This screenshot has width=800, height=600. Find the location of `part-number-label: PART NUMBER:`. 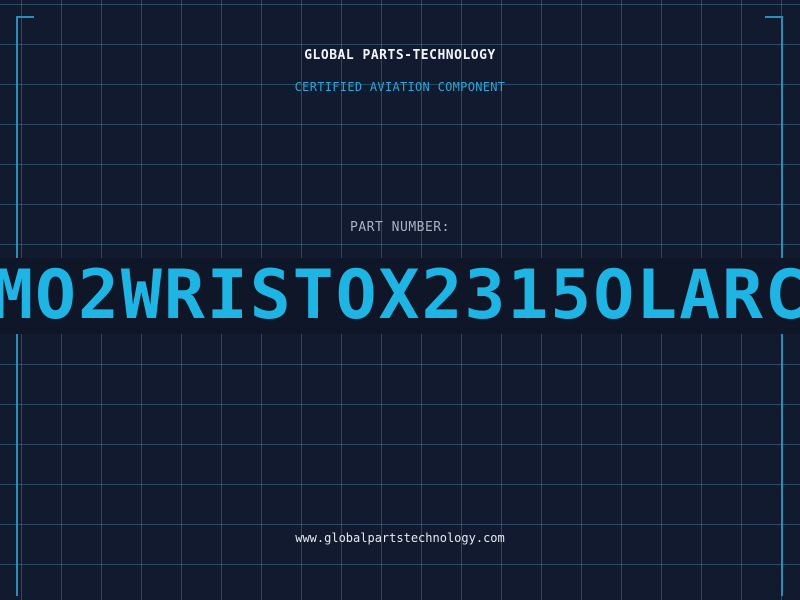

part-number-label: PART NUMBER: is located at coordinates (400, 227).